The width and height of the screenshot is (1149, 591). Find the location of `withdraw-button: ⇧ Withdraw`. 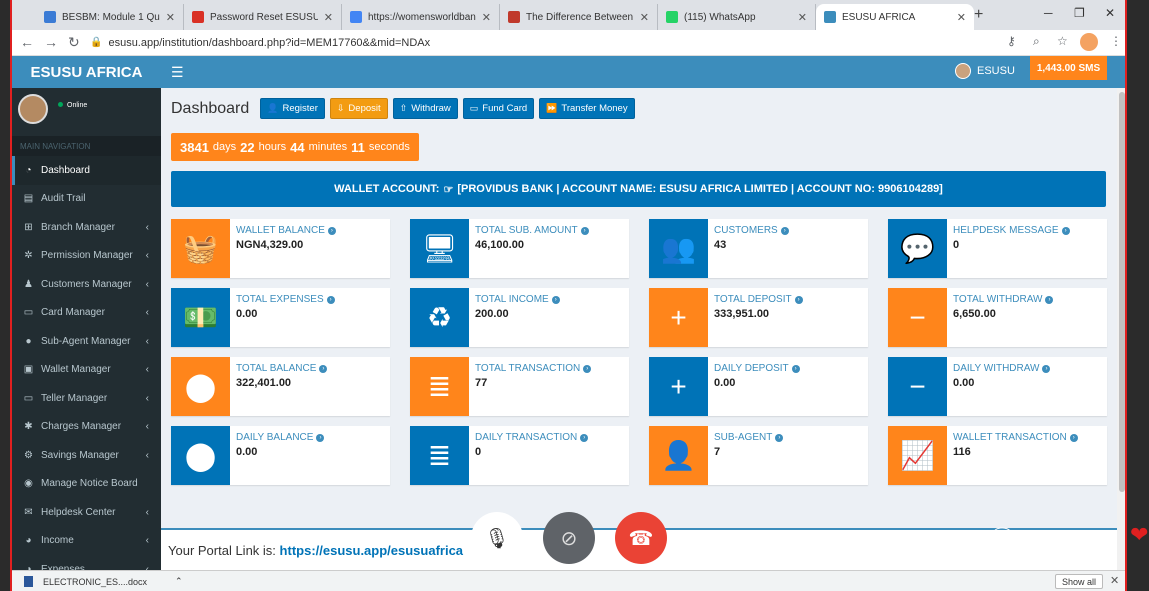

withdraw-button: ⇧ Withdraw is located at coordinates (425, 108).